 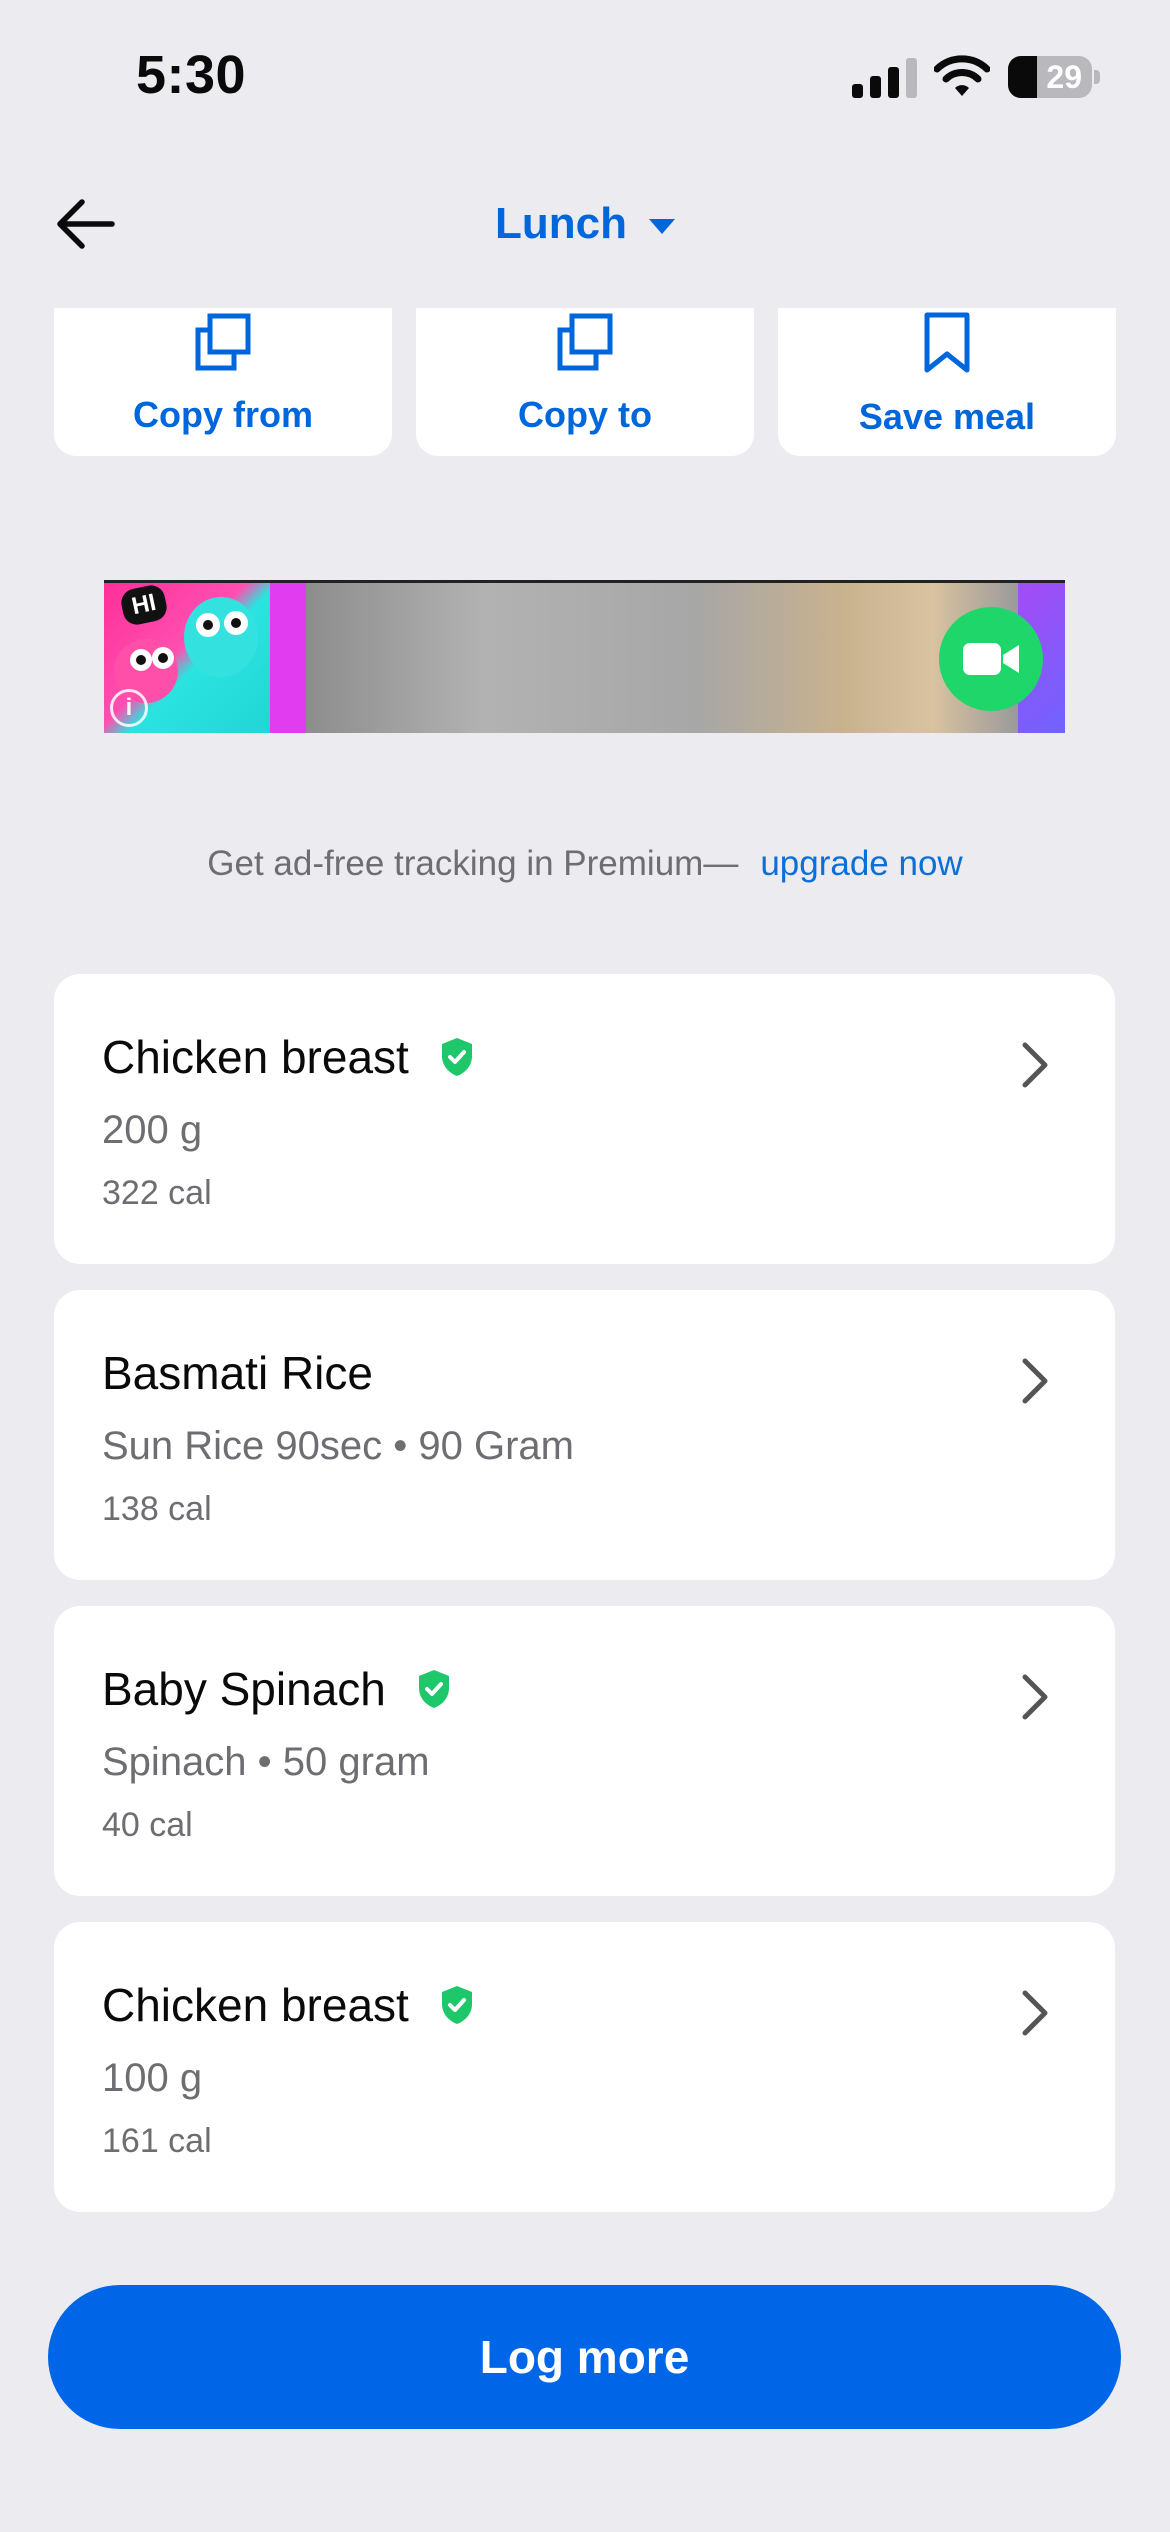 I want to click on ad-hi-badge: HI, so click(x=144, y=605).